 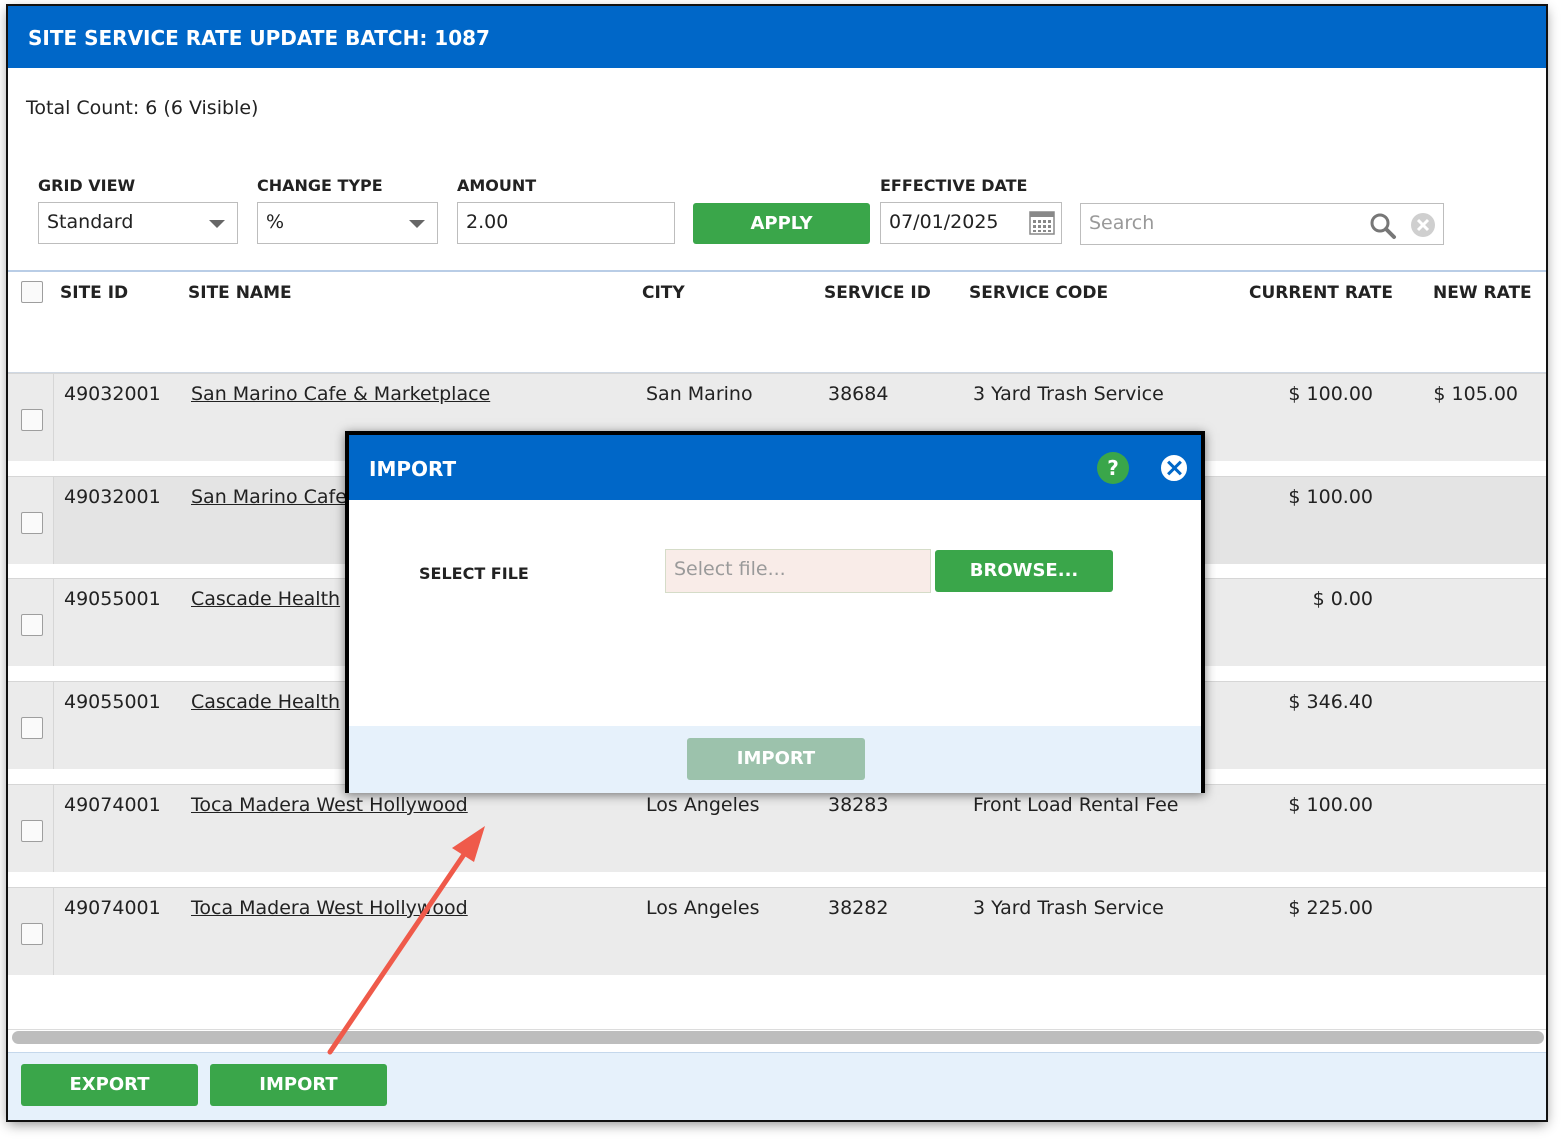 What do you see at coordinates (777, 37) in the screenshot?
I see `window-title: SITE SERVICE RATE UPDATE BATCH: 1087` at bounding box center [777, 37].